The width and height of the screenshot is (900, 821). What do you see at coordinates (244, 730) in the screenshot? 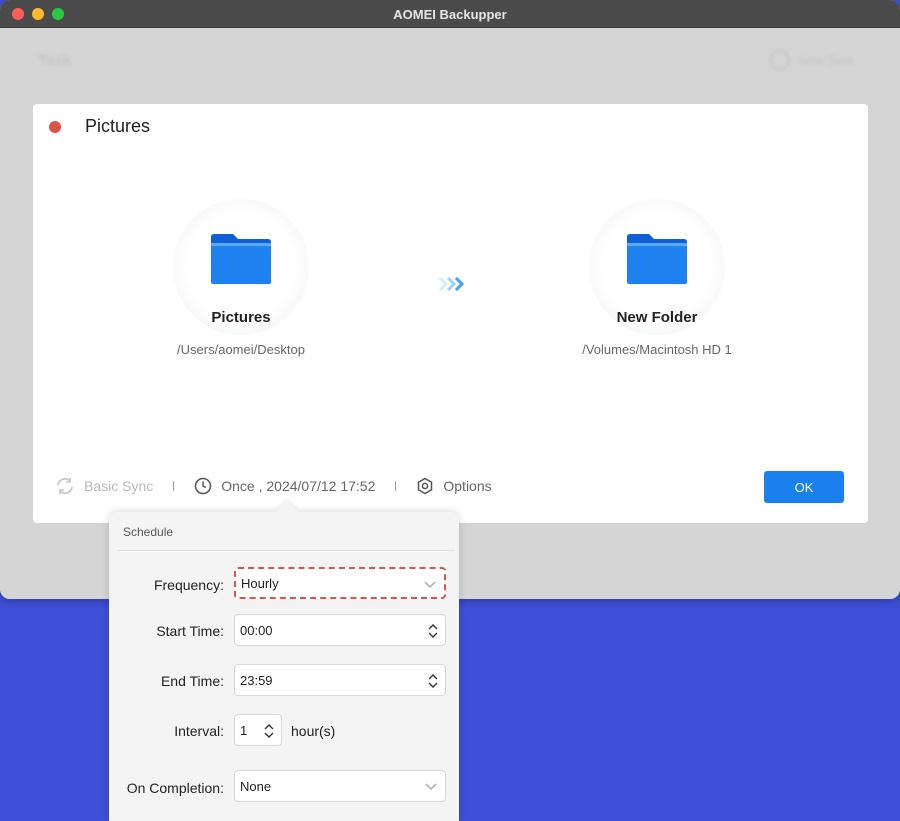
I see `interval-value: 1` at bounding box center [244, 730].